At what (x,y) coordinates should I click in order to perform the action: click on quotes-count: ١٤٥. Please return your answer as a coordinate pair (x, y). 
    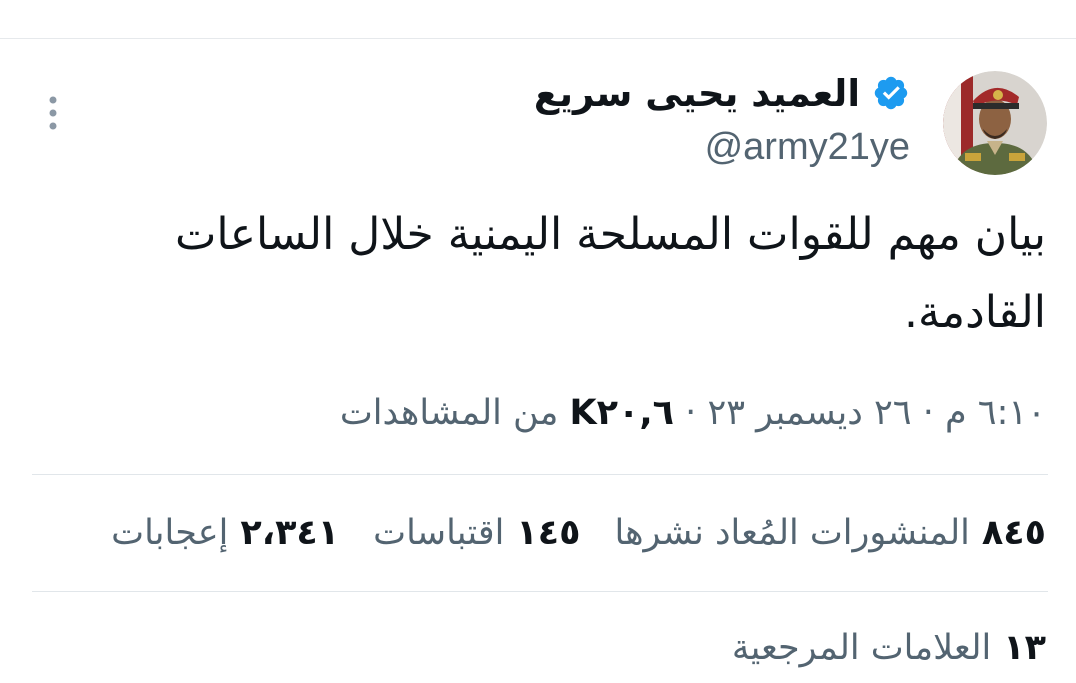
    Looking at the image, I should click on (548, 533).